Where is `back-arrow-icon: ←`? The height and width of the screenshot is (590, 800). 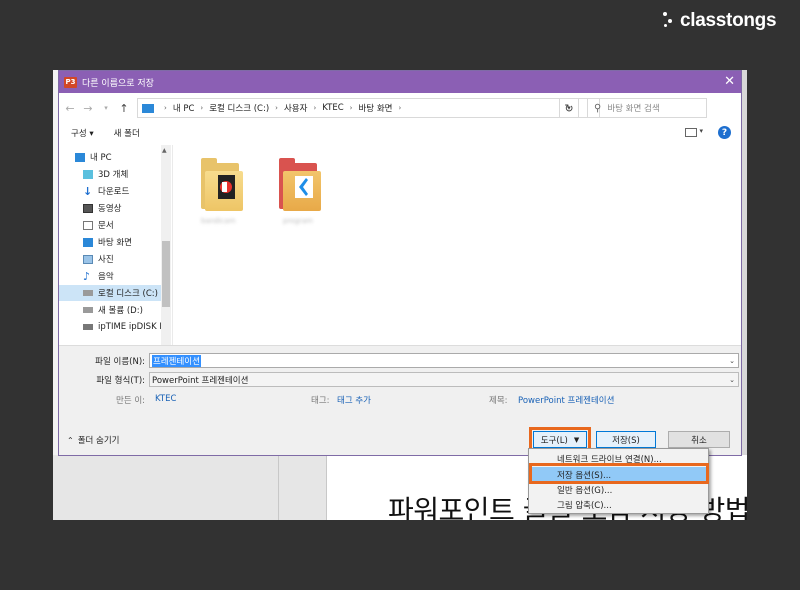 back-arrow-icon: ← is located at coordinates (70, 108).